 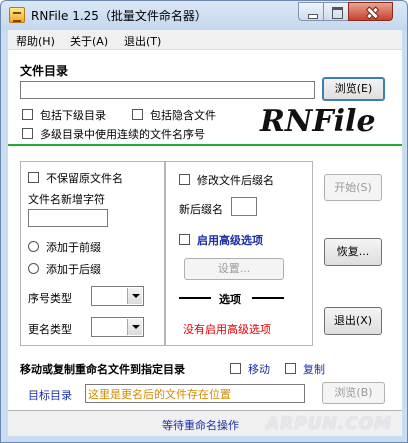 What do you see at coordinates (68, 218) in the screenshot?
I see `new-chars-input` at bounding box center [68, 218].